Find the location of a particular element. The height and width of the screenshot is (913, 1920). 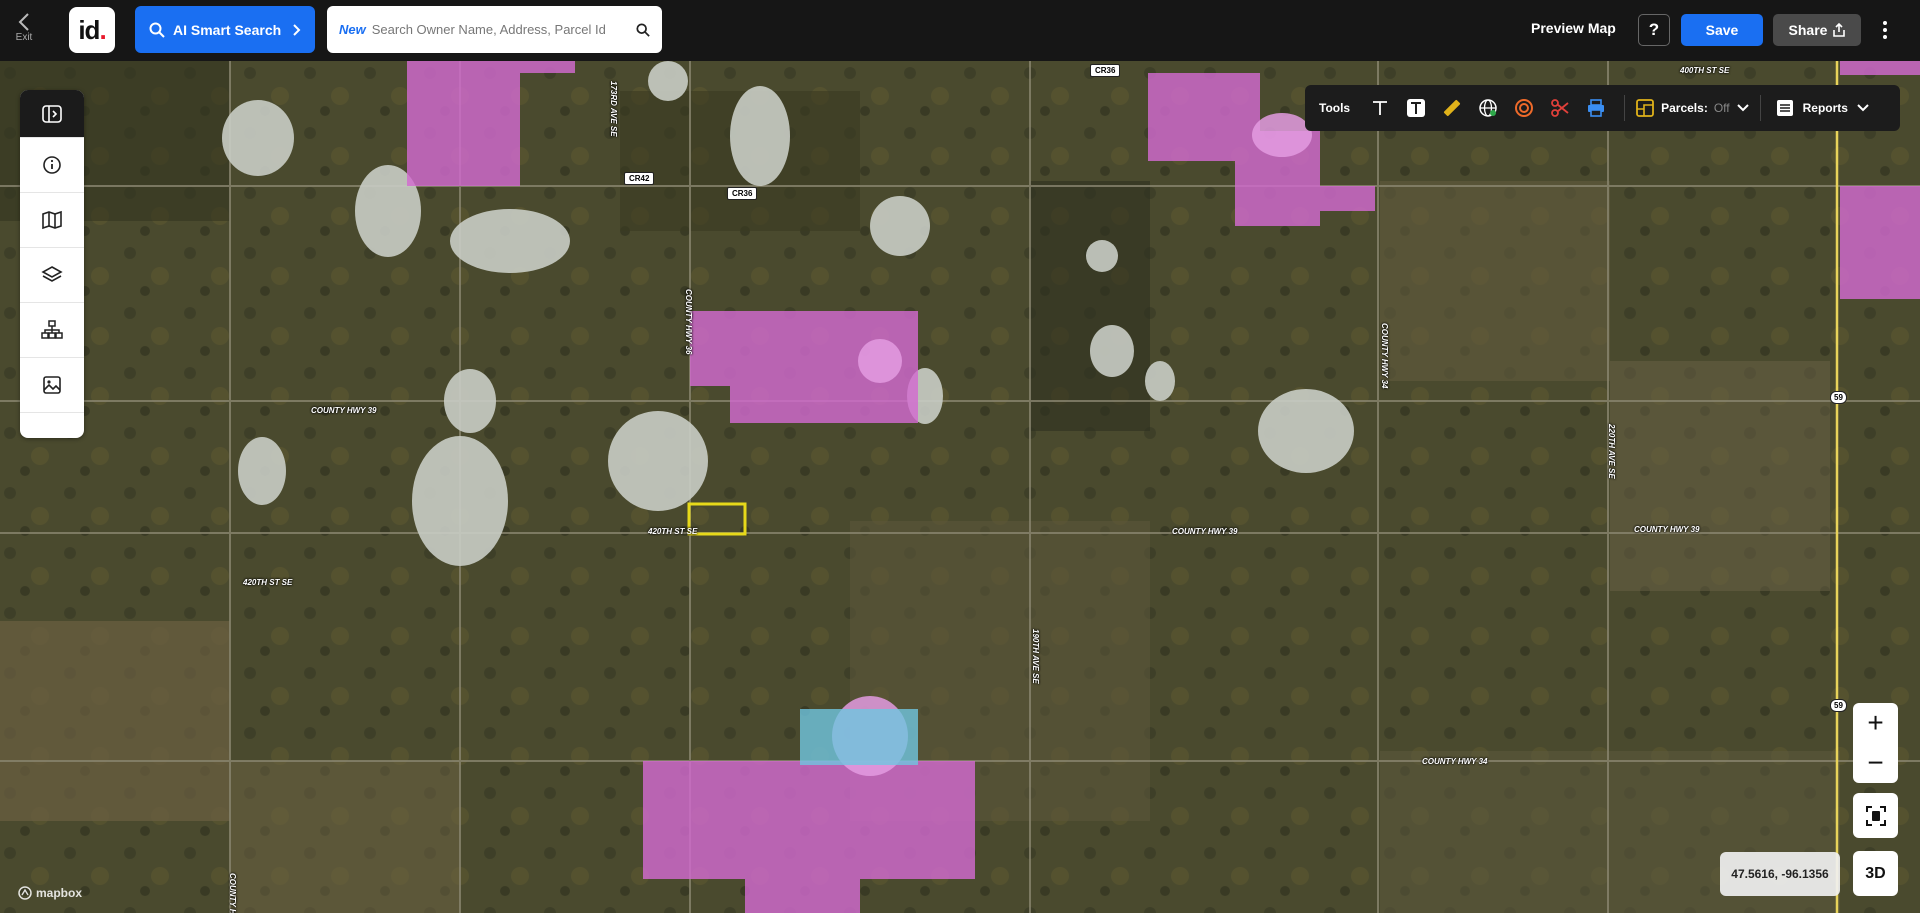

road-label-county-hwy-39-center: COUNTY HWY 39 is located at coordinates (1205, 531).